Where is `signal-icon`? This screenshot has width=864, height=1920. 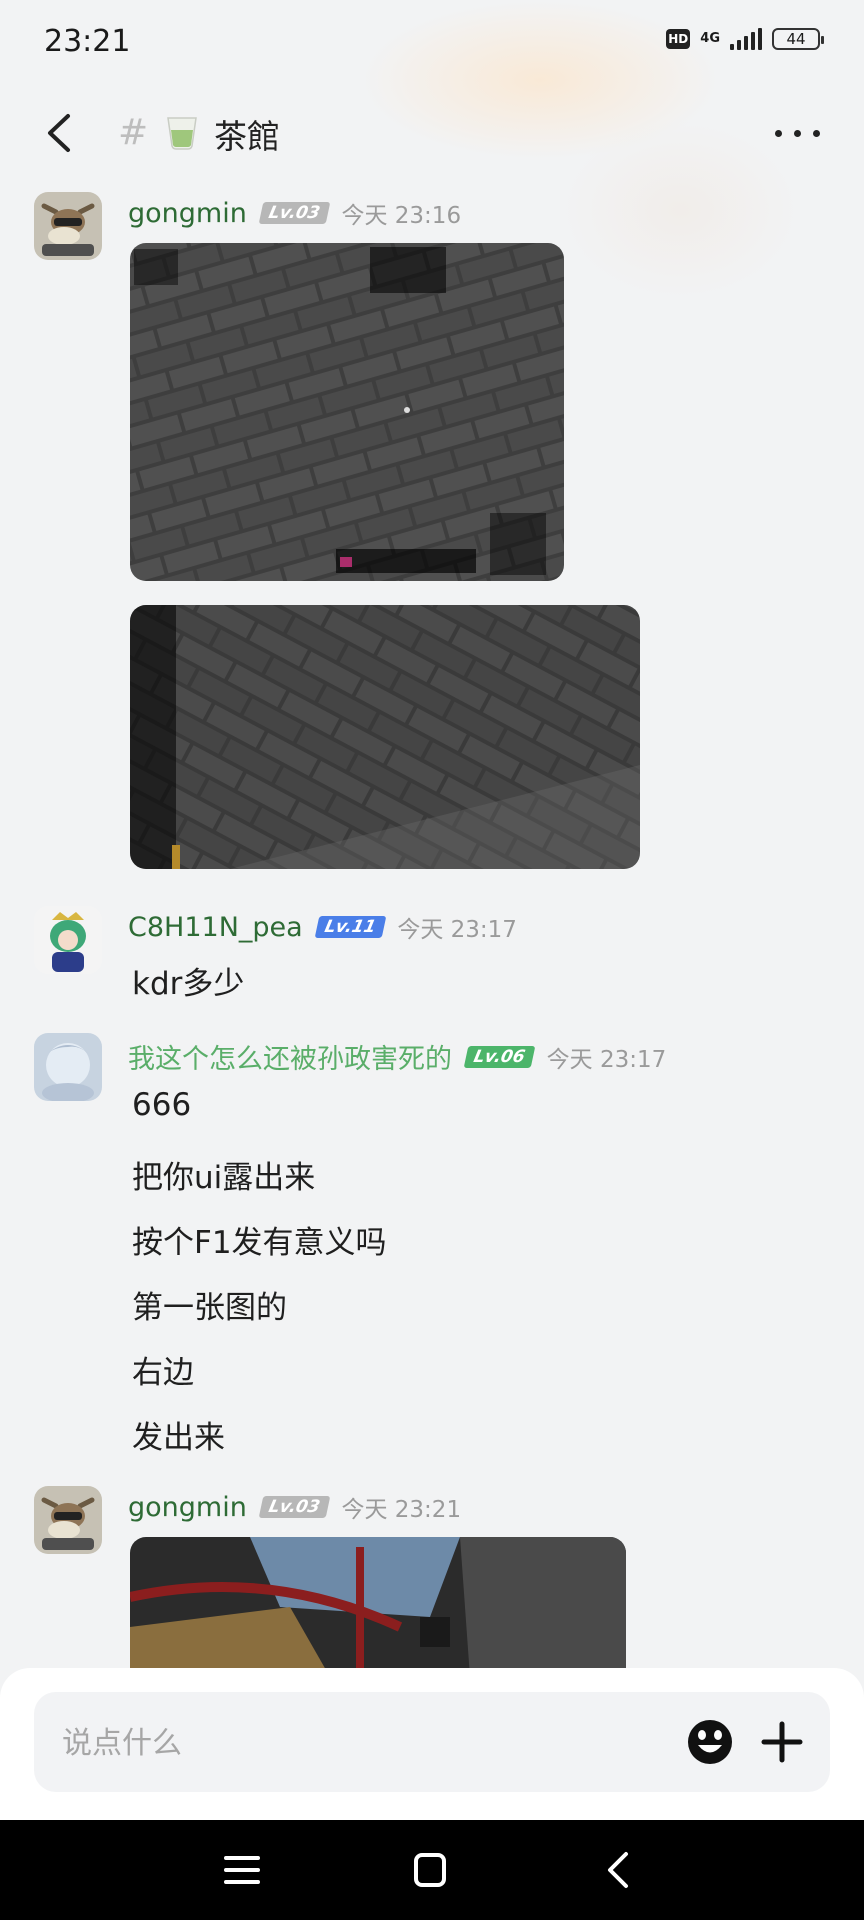 signal-icon is located at coordinates (746, 39).